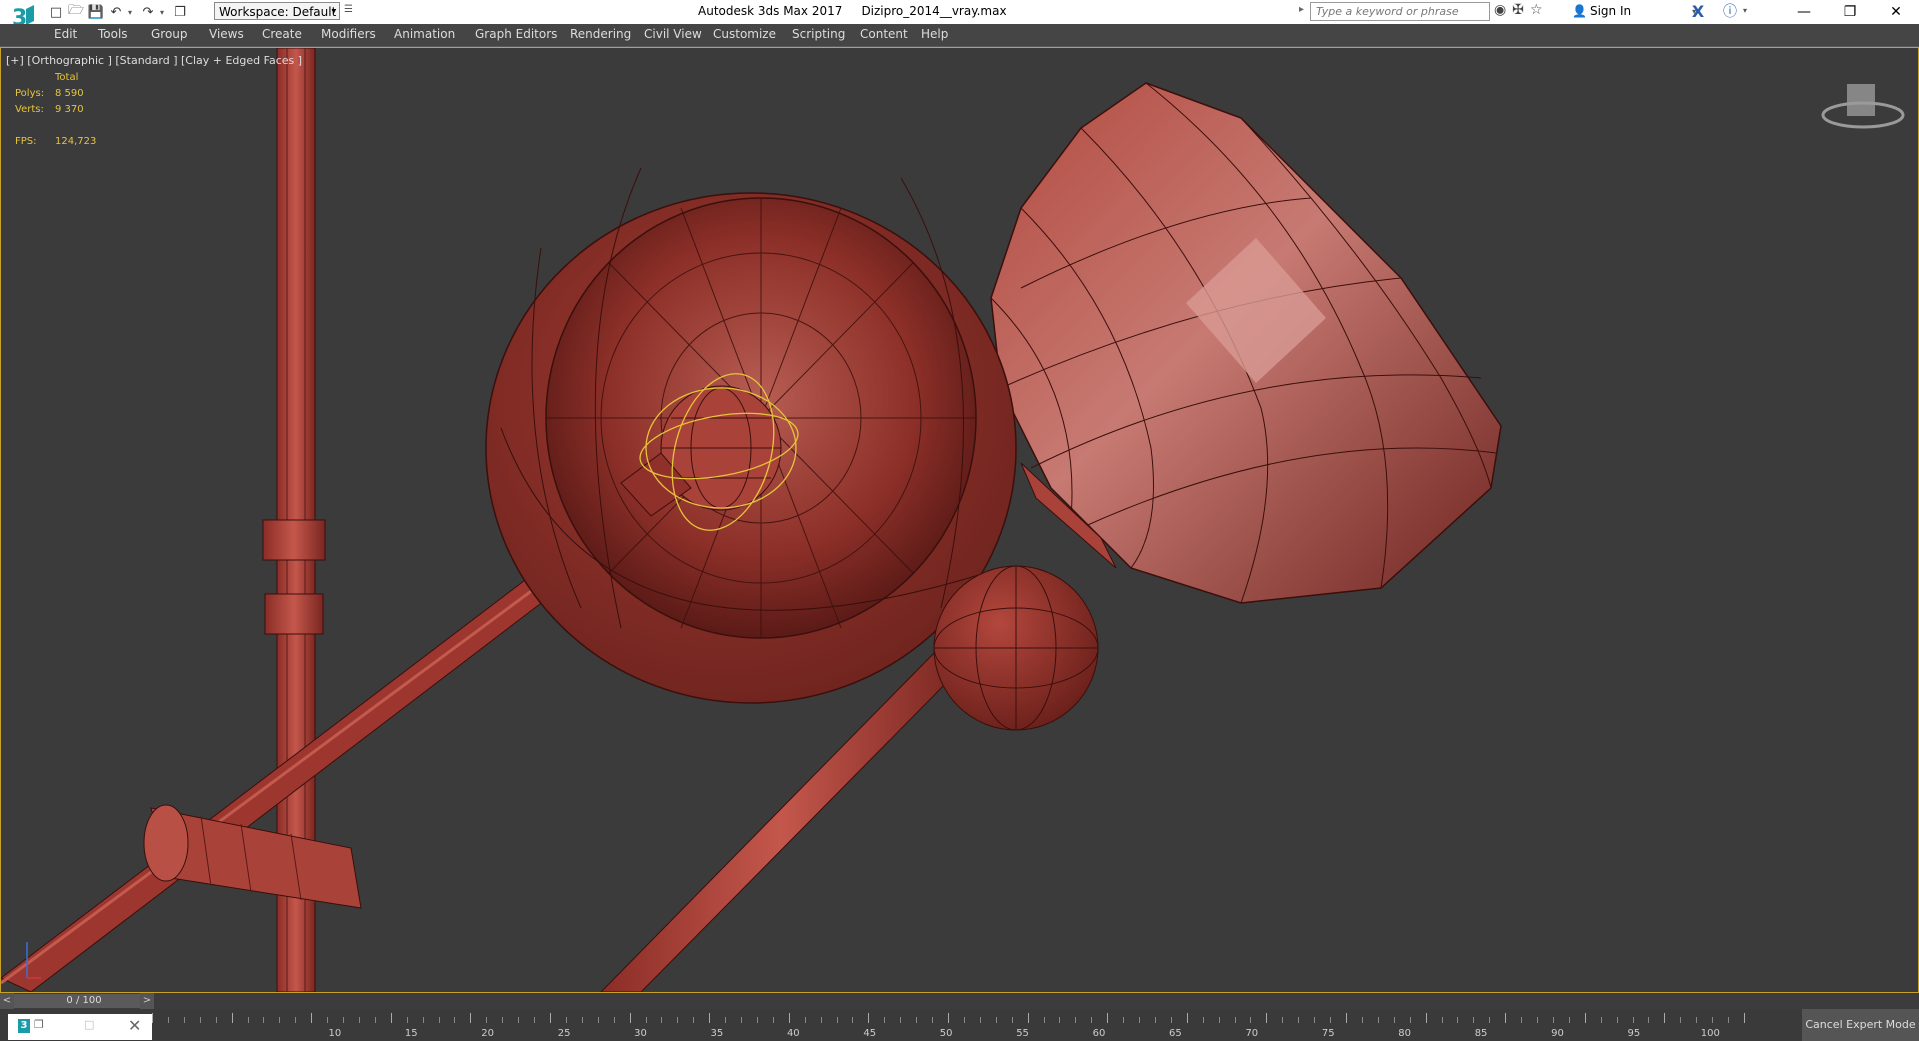 The width and height of the screenshot is (1919, 1041). I want to click on menu-modifiers: Modifiers, so click(348, 34).